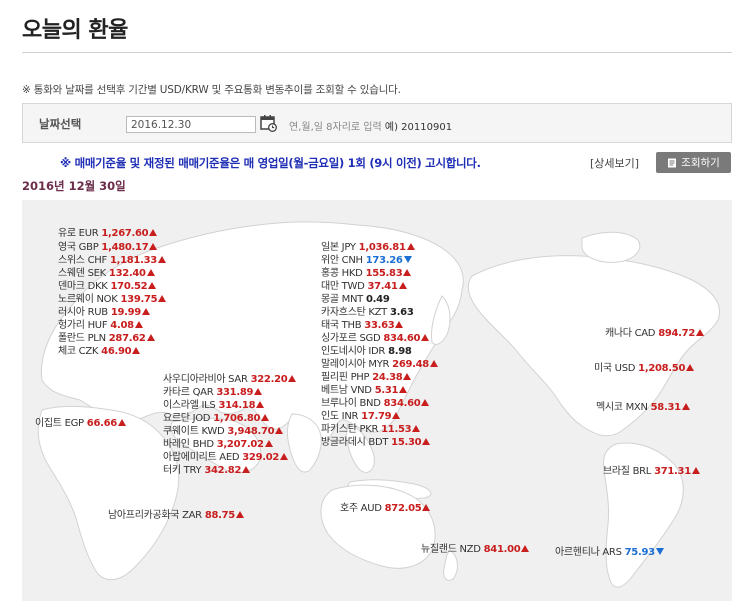  What do you see at coordinates (127, 273) in the screenshot?
I see `rate-value: 132.40` at bounding box center [127, 273].